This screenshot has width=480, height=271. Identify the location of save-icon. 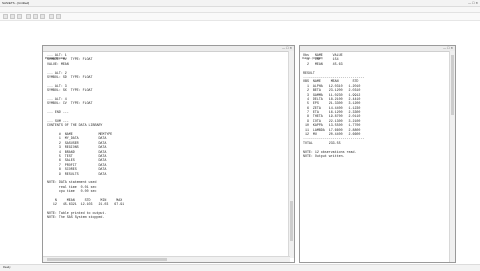
(19, 16).